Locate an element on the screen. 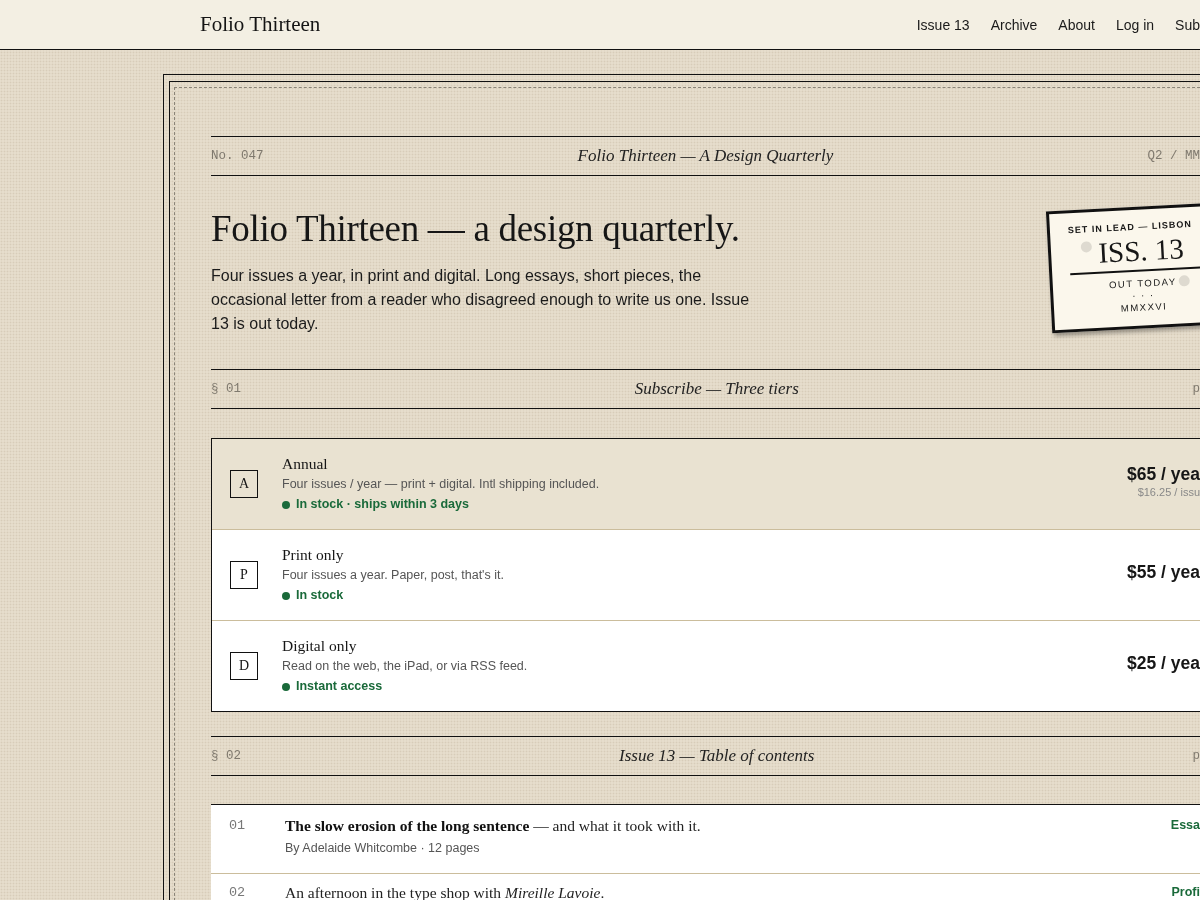 This screenshot has height=900, width=1200. tier-letter-badge: D is located at coordinates (244, 665).